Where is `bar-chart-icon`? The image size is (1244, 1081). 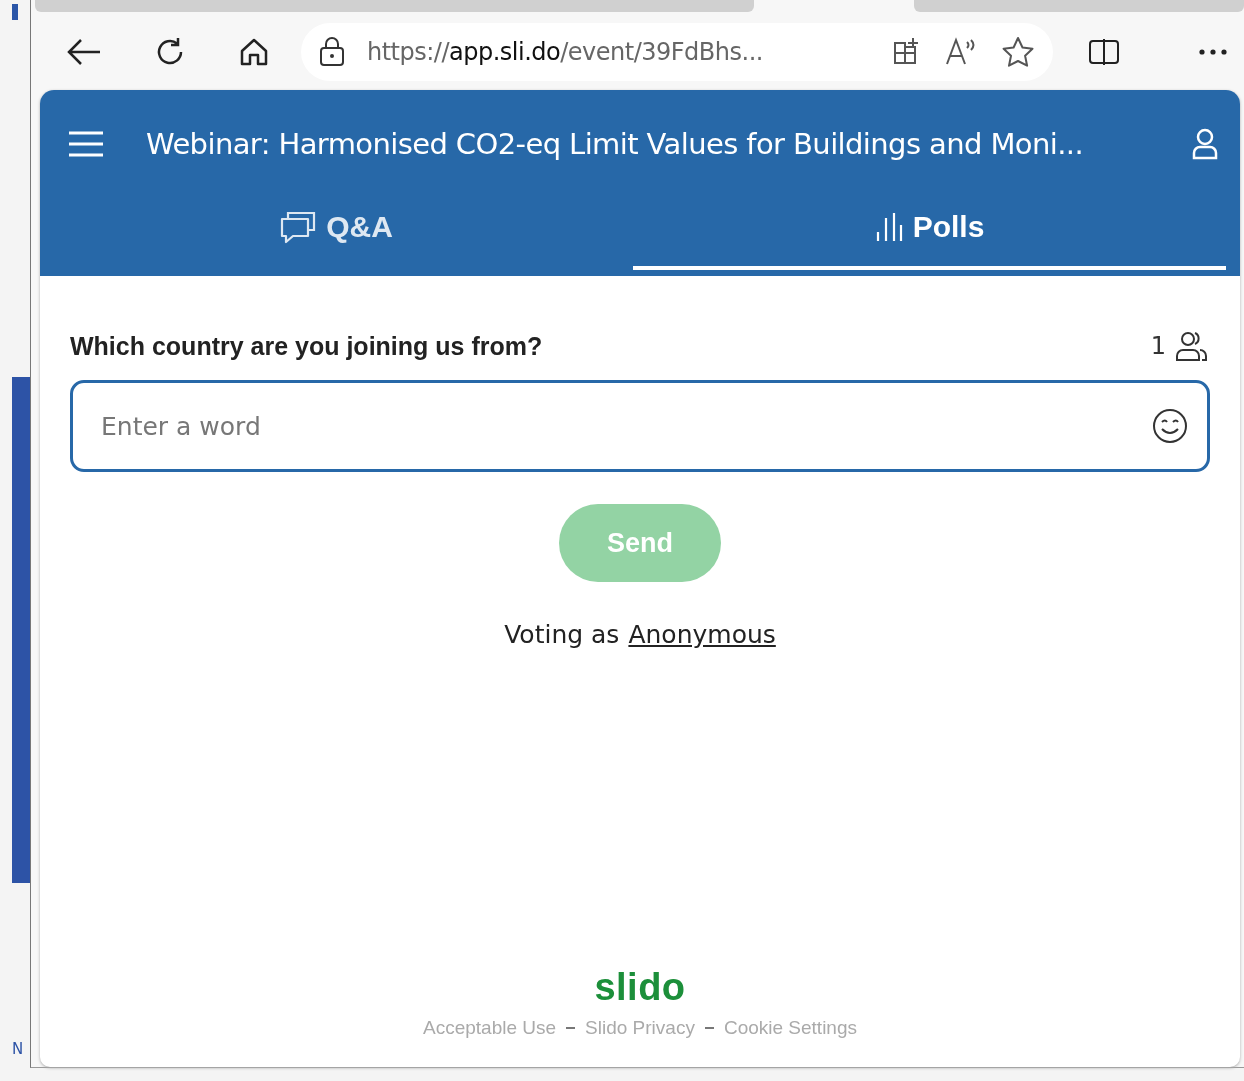
bar-chart-icon is located at coordinates (888, 226).